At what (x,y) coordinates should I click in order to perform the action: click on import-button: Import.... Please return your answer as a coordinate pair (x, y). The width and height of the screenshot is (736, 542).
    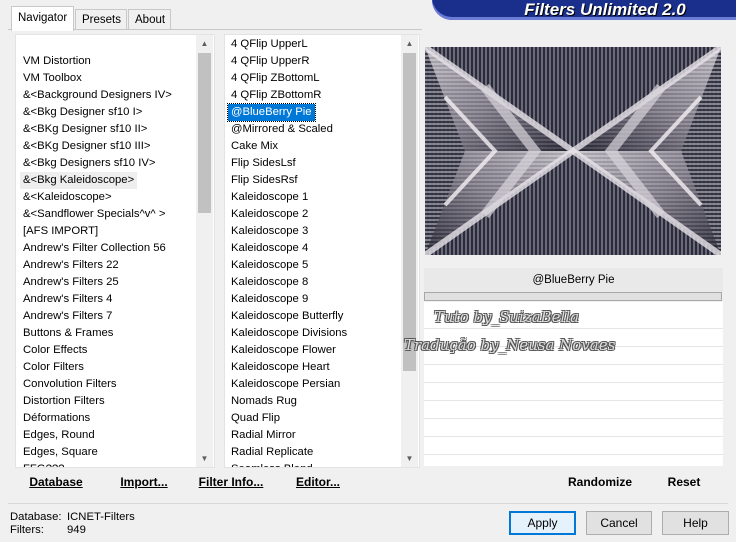
    Looking at the image, I should click on (144, 482).